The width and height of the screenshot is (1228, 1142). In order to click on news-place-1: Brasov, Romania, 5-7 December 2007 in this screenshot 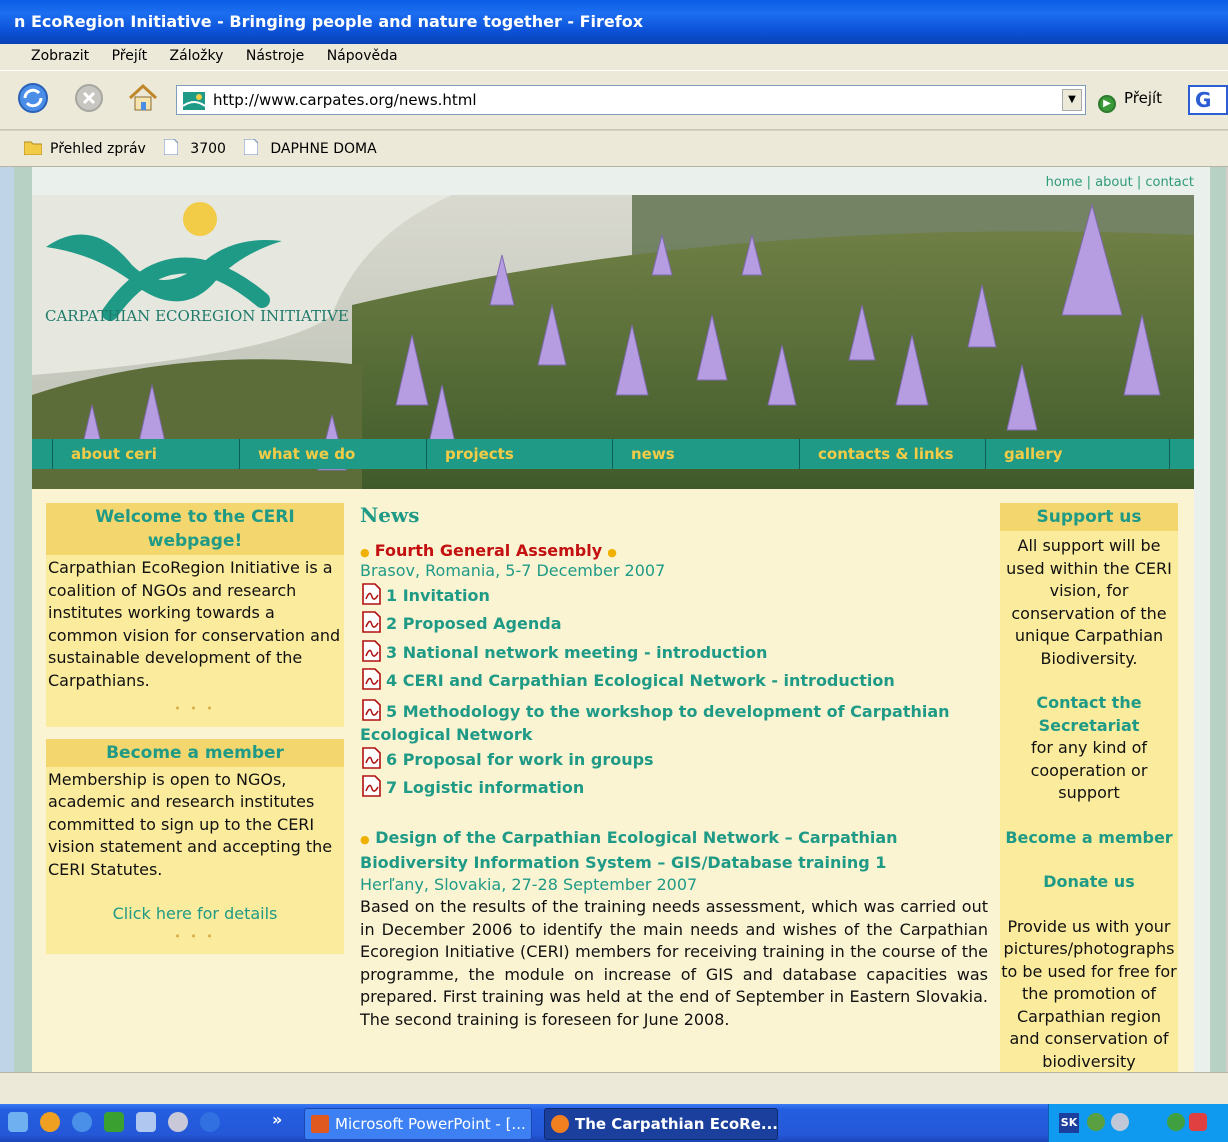, I will do `click(513, 570)`.